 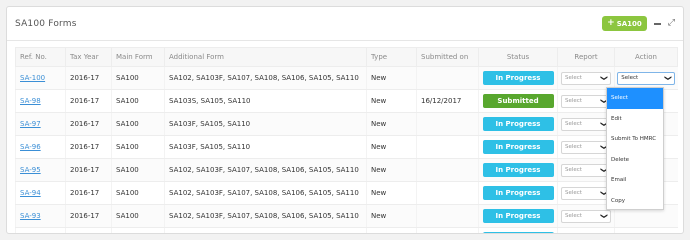 I want to click on status-button: Submitted, so click(x=518, y=101).